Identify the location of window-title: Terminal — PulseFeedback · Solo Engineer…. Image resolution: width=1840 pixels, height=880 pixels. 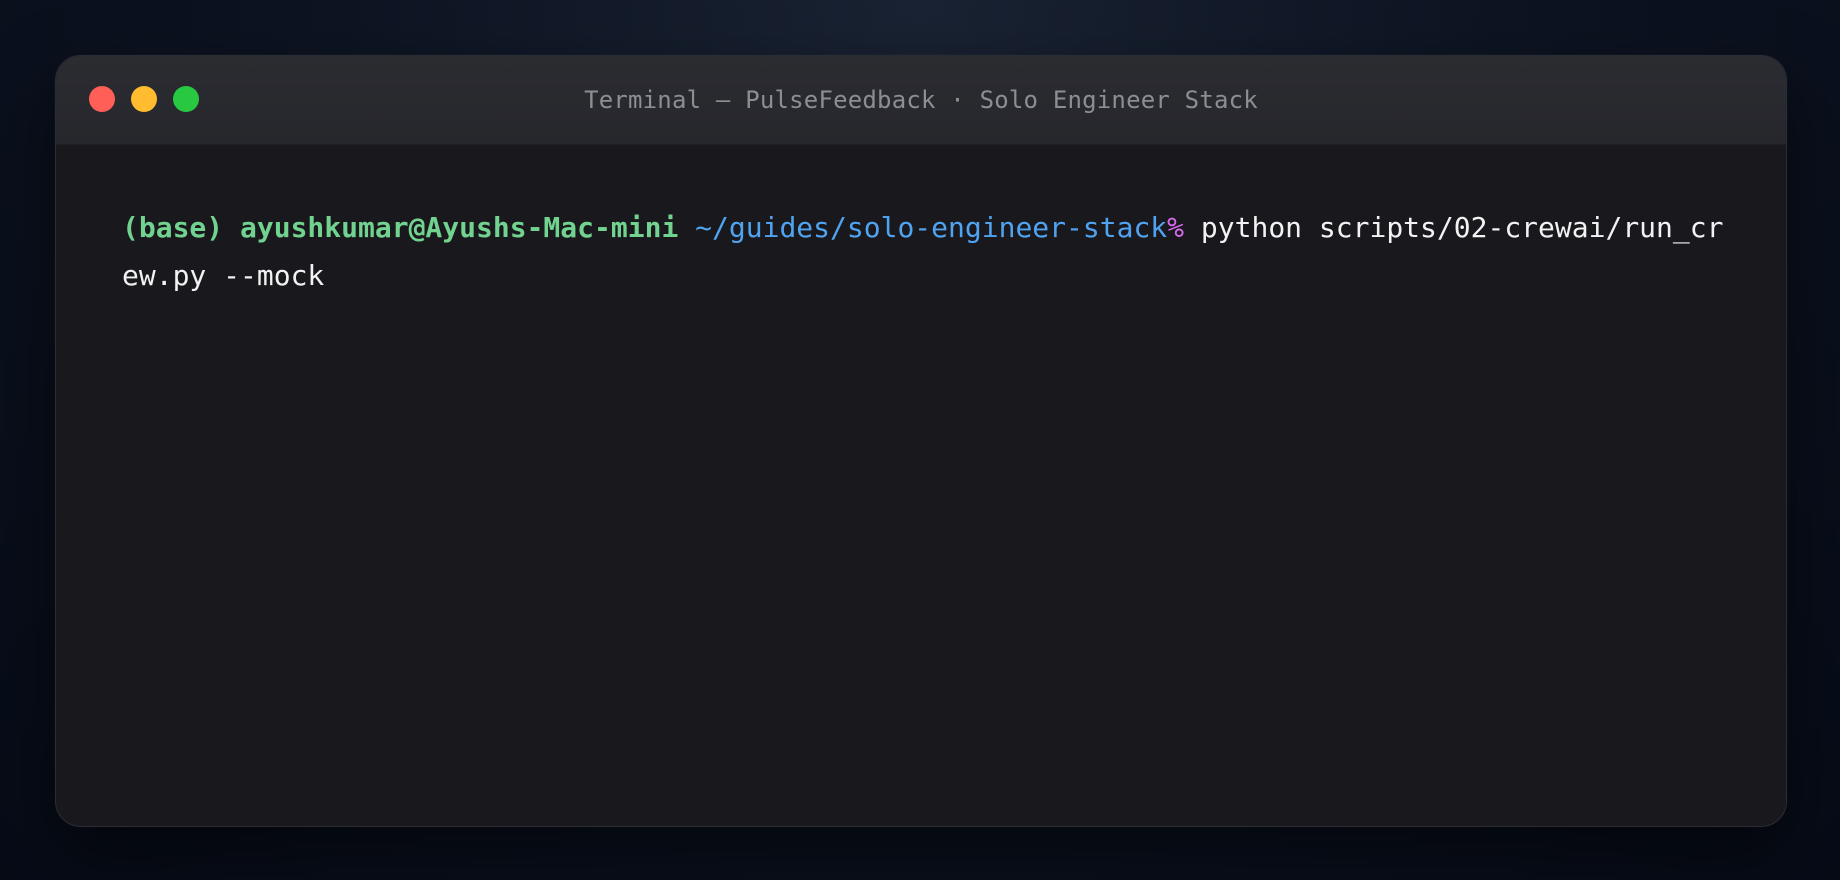
(921, 100).